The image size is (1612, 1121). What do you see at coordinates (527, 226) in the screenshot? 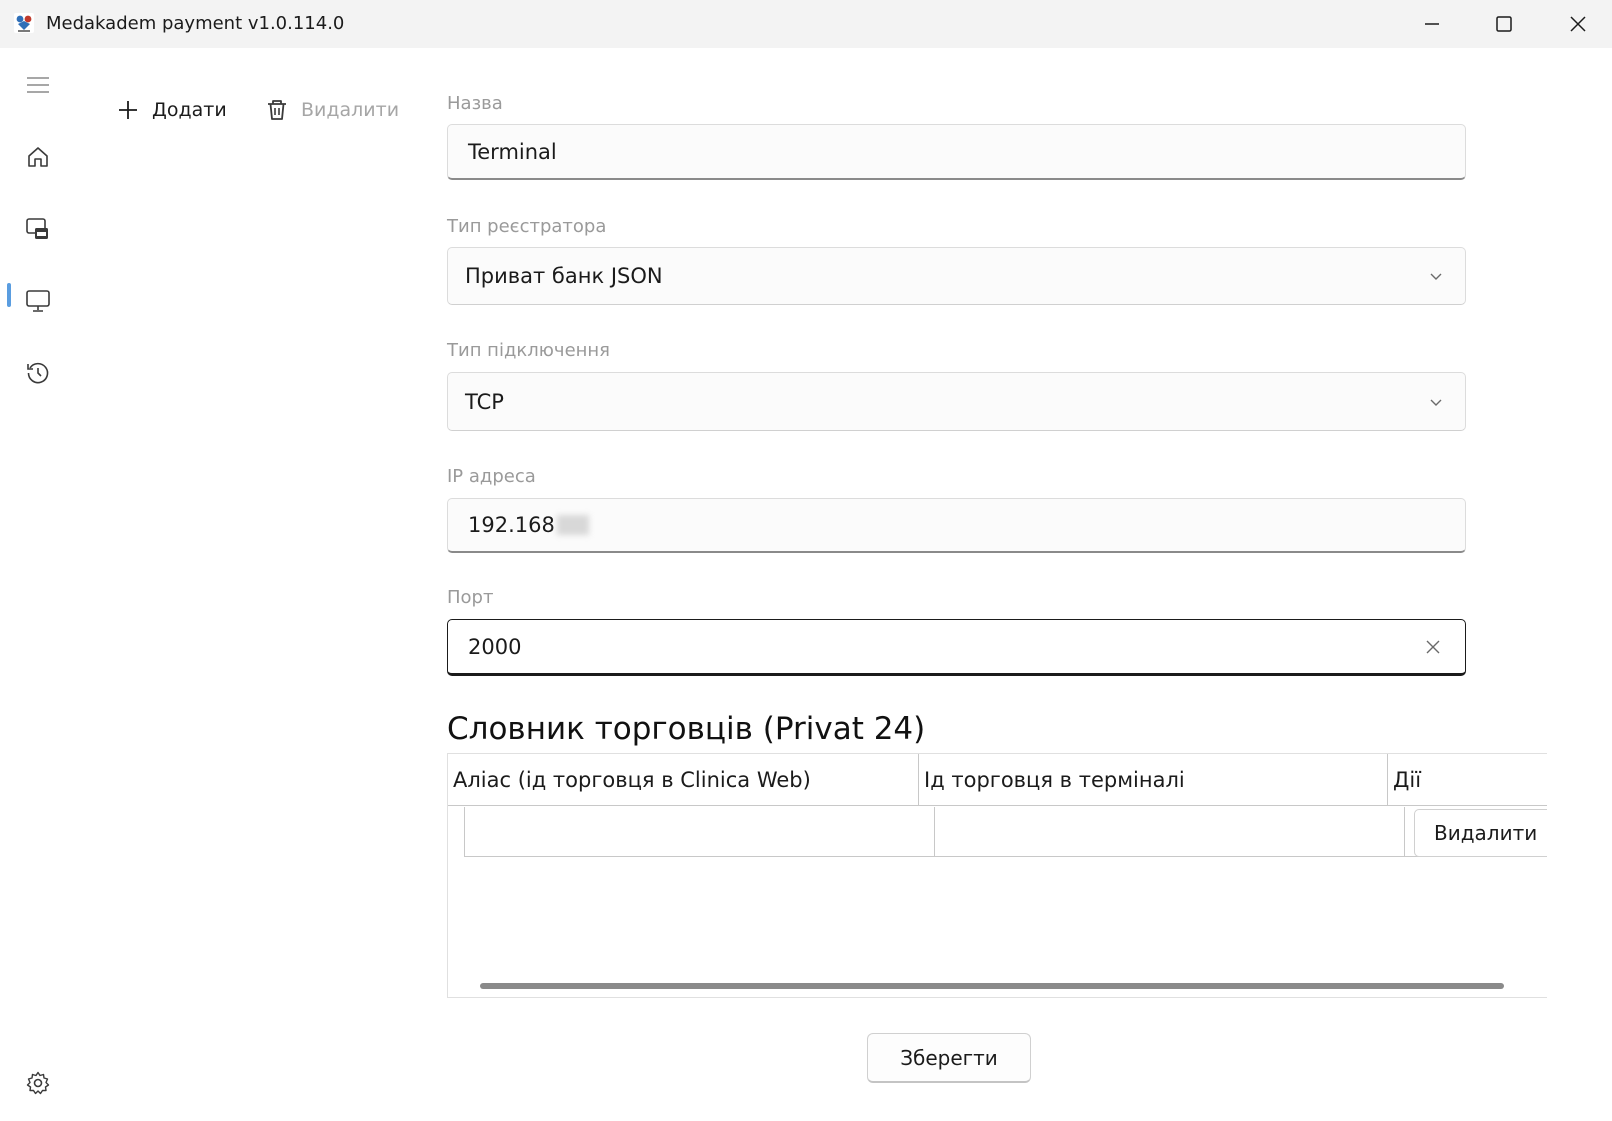
I see `registrar-type-label: Тип реєстратора` at bounding box center [527, 226].